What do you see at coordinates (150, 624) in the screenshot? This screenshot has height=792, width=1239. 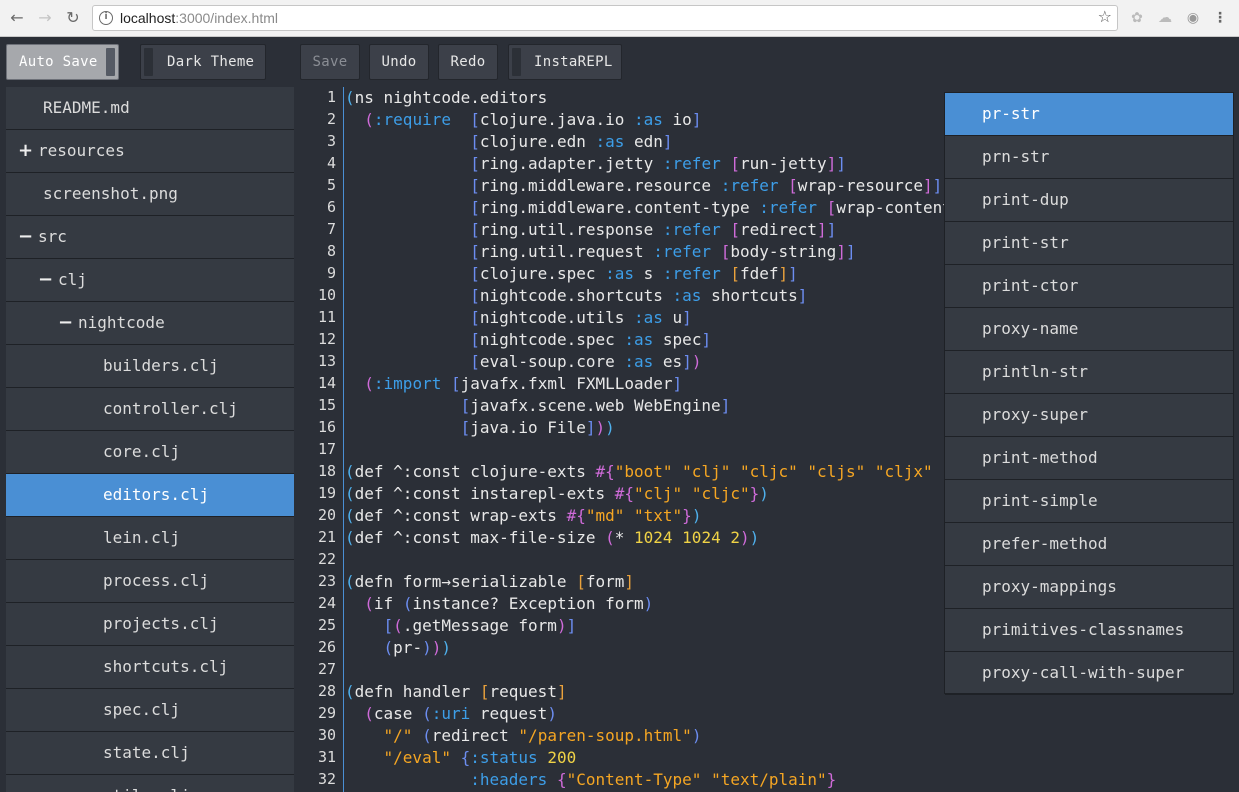 I see `tree-item: projects.clj` at bounding box center [150, 624].